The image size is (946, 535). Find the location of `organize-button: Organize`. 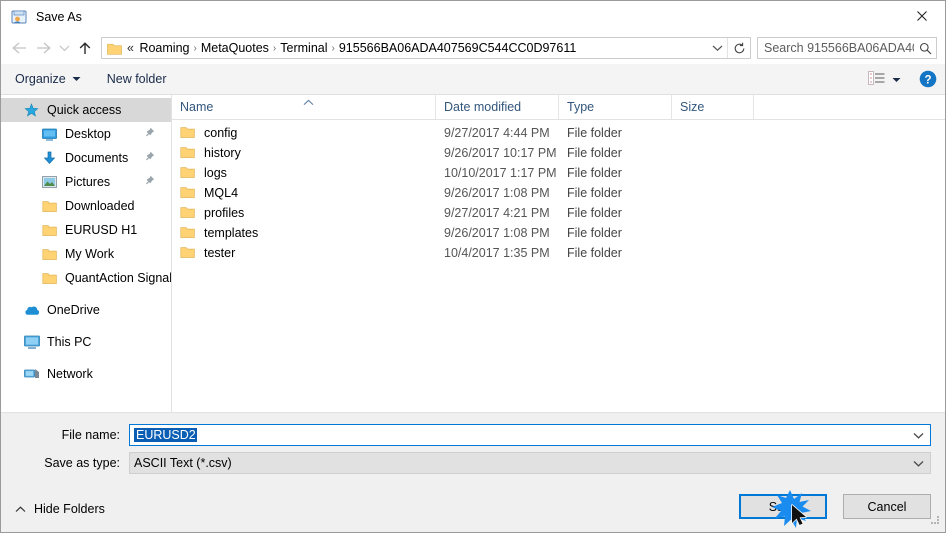

organize-button: Organize is located at coordinates (48, 79).